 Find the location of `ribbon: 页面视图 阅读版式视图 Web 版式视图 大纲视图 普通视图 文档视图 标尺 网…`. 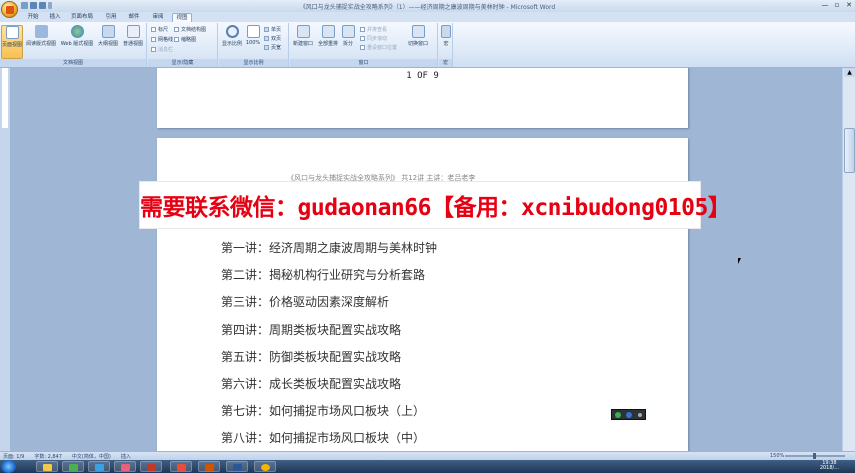

ribbon: 页面视图 阅读版式视图 Web 版式视图 大纲视图 普通视图 文档视图 标尺 网… is located at coordinates (427, 45).